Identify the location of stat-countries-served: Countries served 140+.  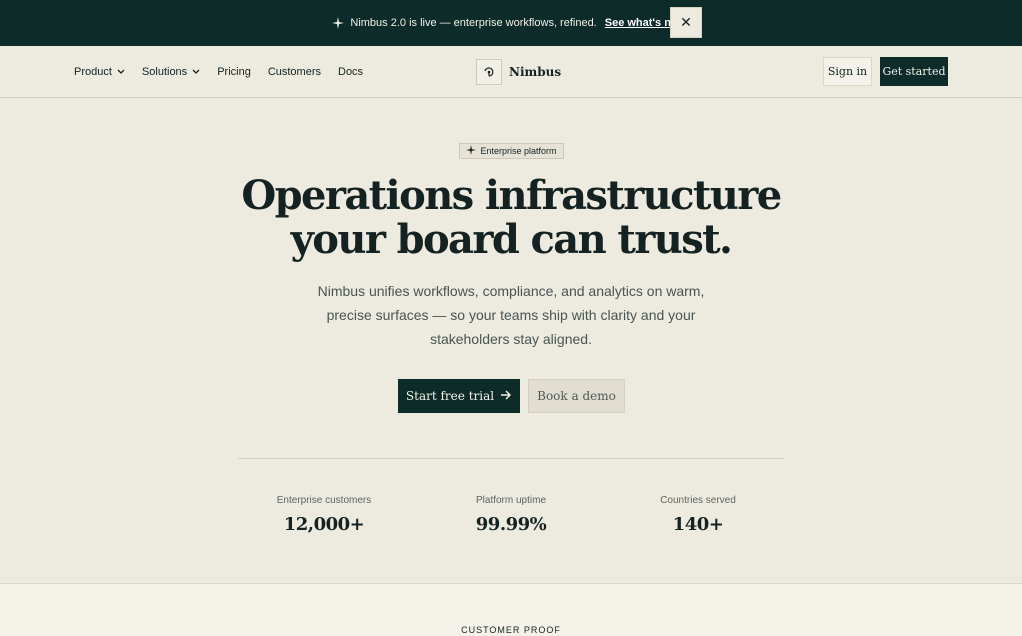
(698, 515).